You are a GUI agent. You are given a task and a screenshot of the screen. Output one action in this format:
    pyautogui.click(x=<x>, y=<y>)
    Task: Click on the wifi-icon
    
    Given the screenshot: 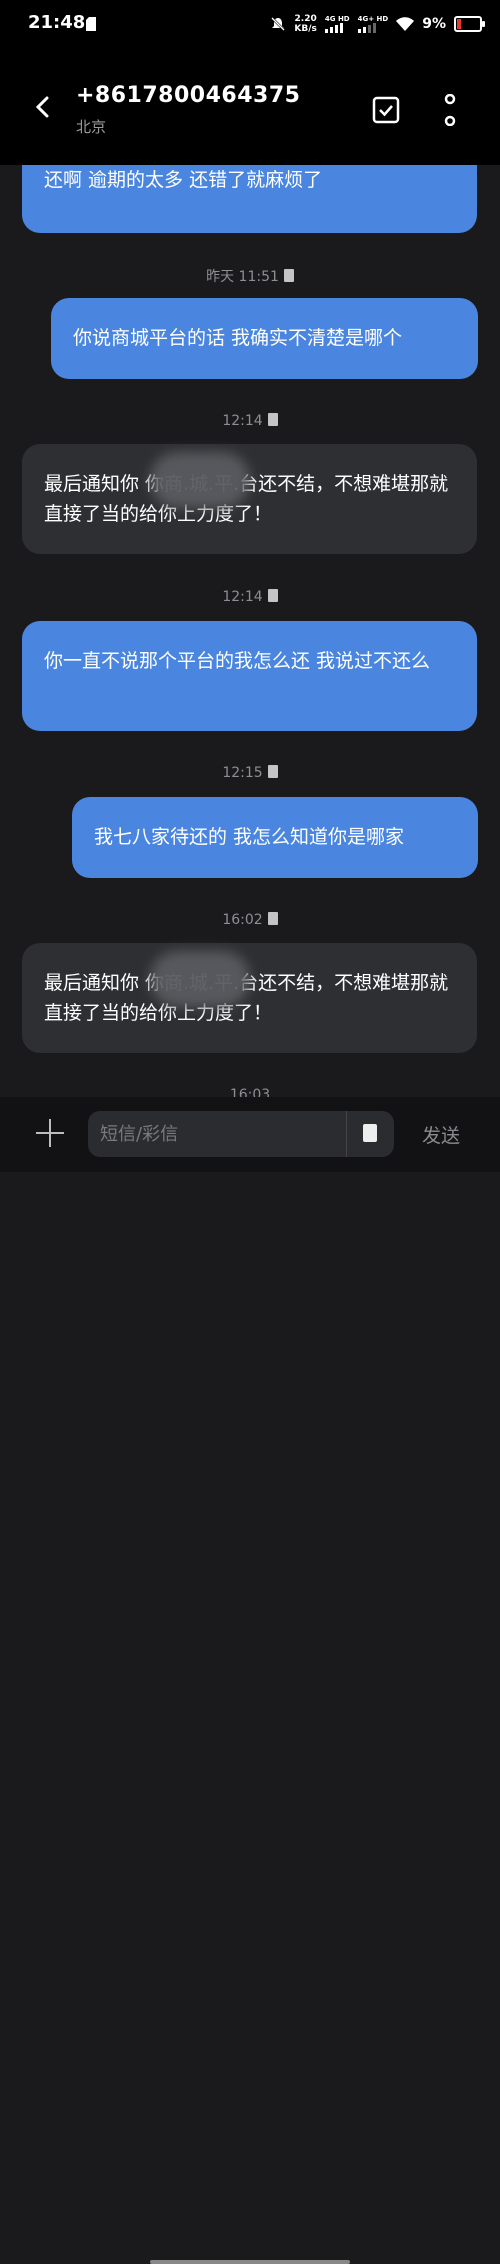 What is the action you would take?
    pyautogui.click(x=405, y=24)
    